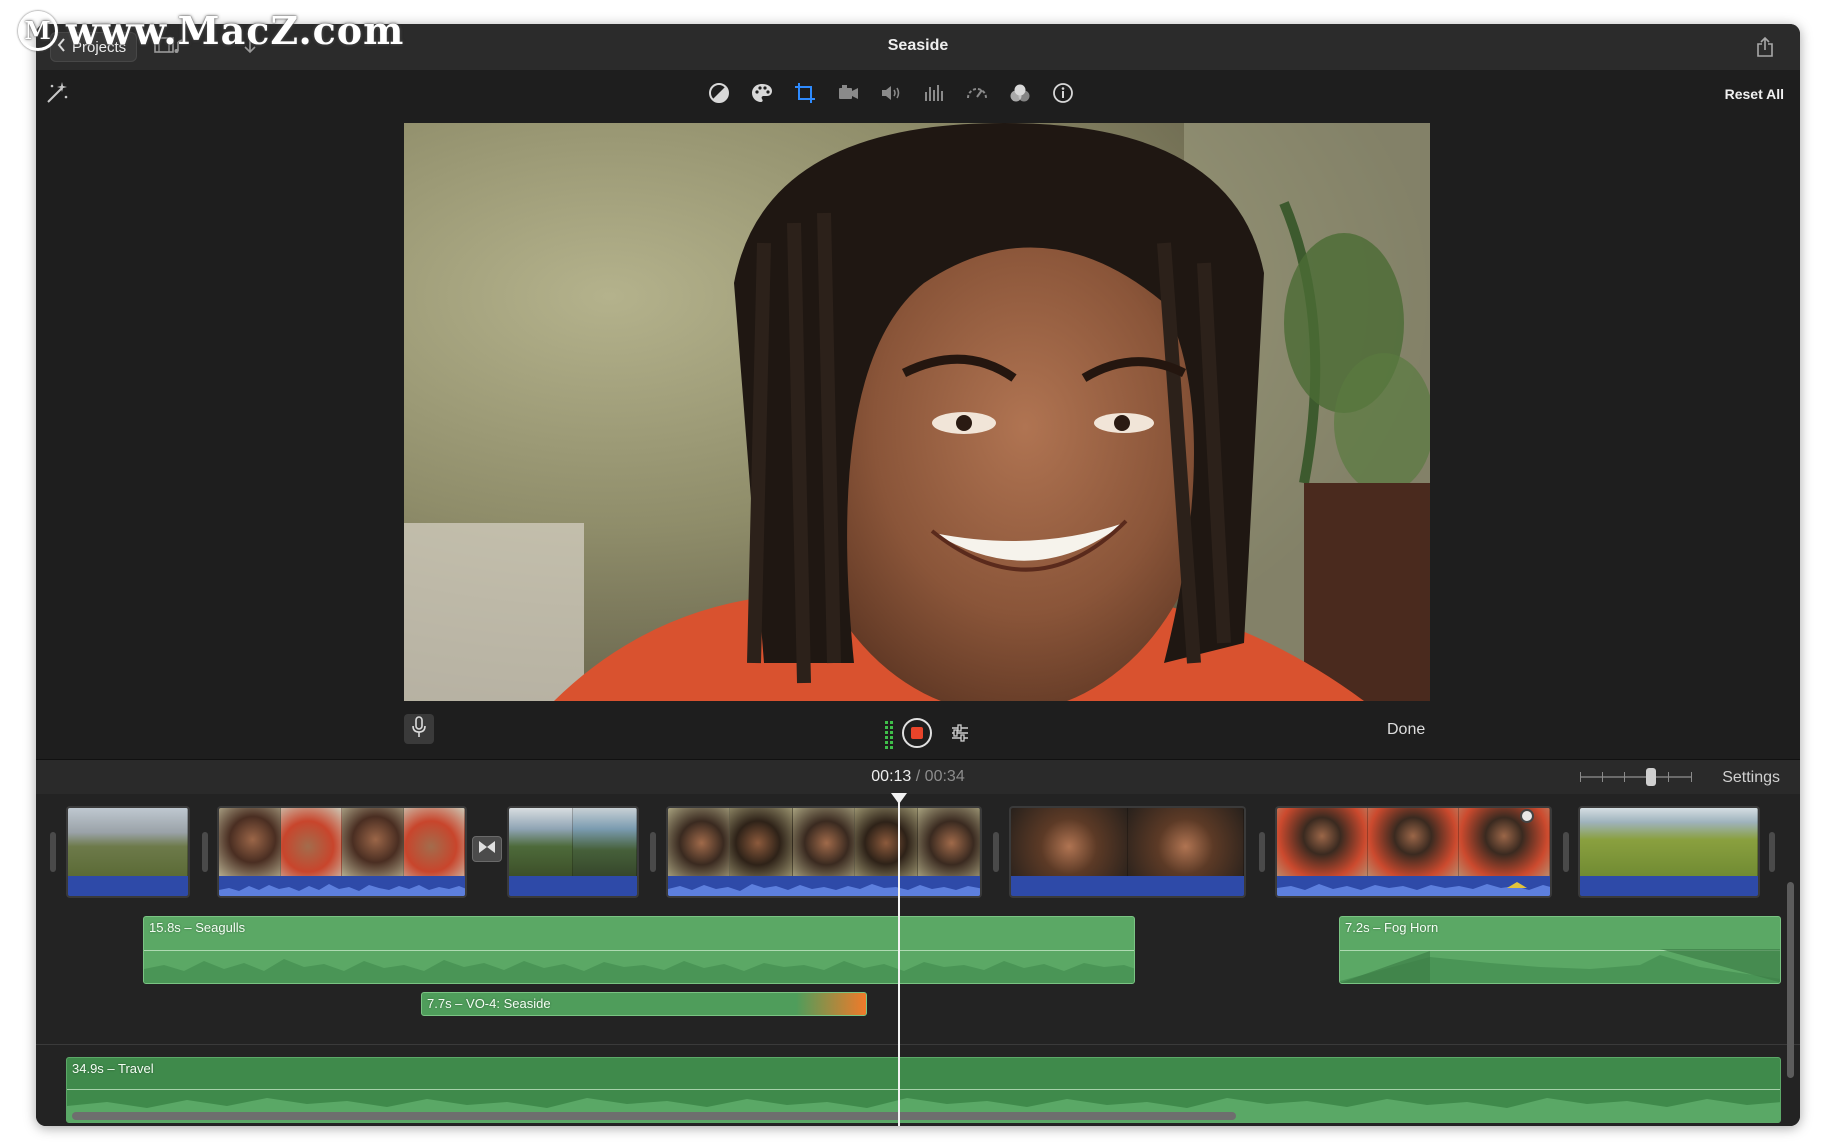  I want to click on share-icon, so click(1765, 49).